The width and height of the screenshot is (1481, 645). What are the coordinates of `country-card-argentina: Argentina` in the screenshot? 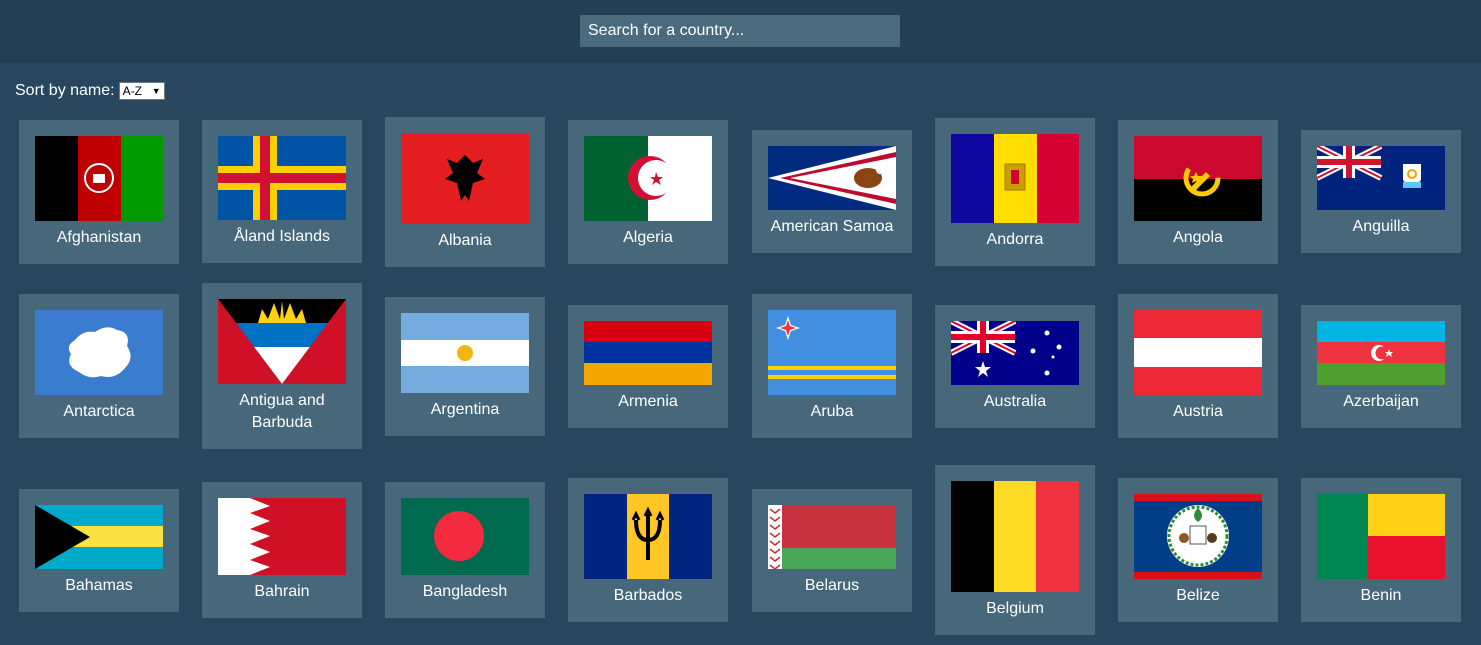 It's located at (465, 366).